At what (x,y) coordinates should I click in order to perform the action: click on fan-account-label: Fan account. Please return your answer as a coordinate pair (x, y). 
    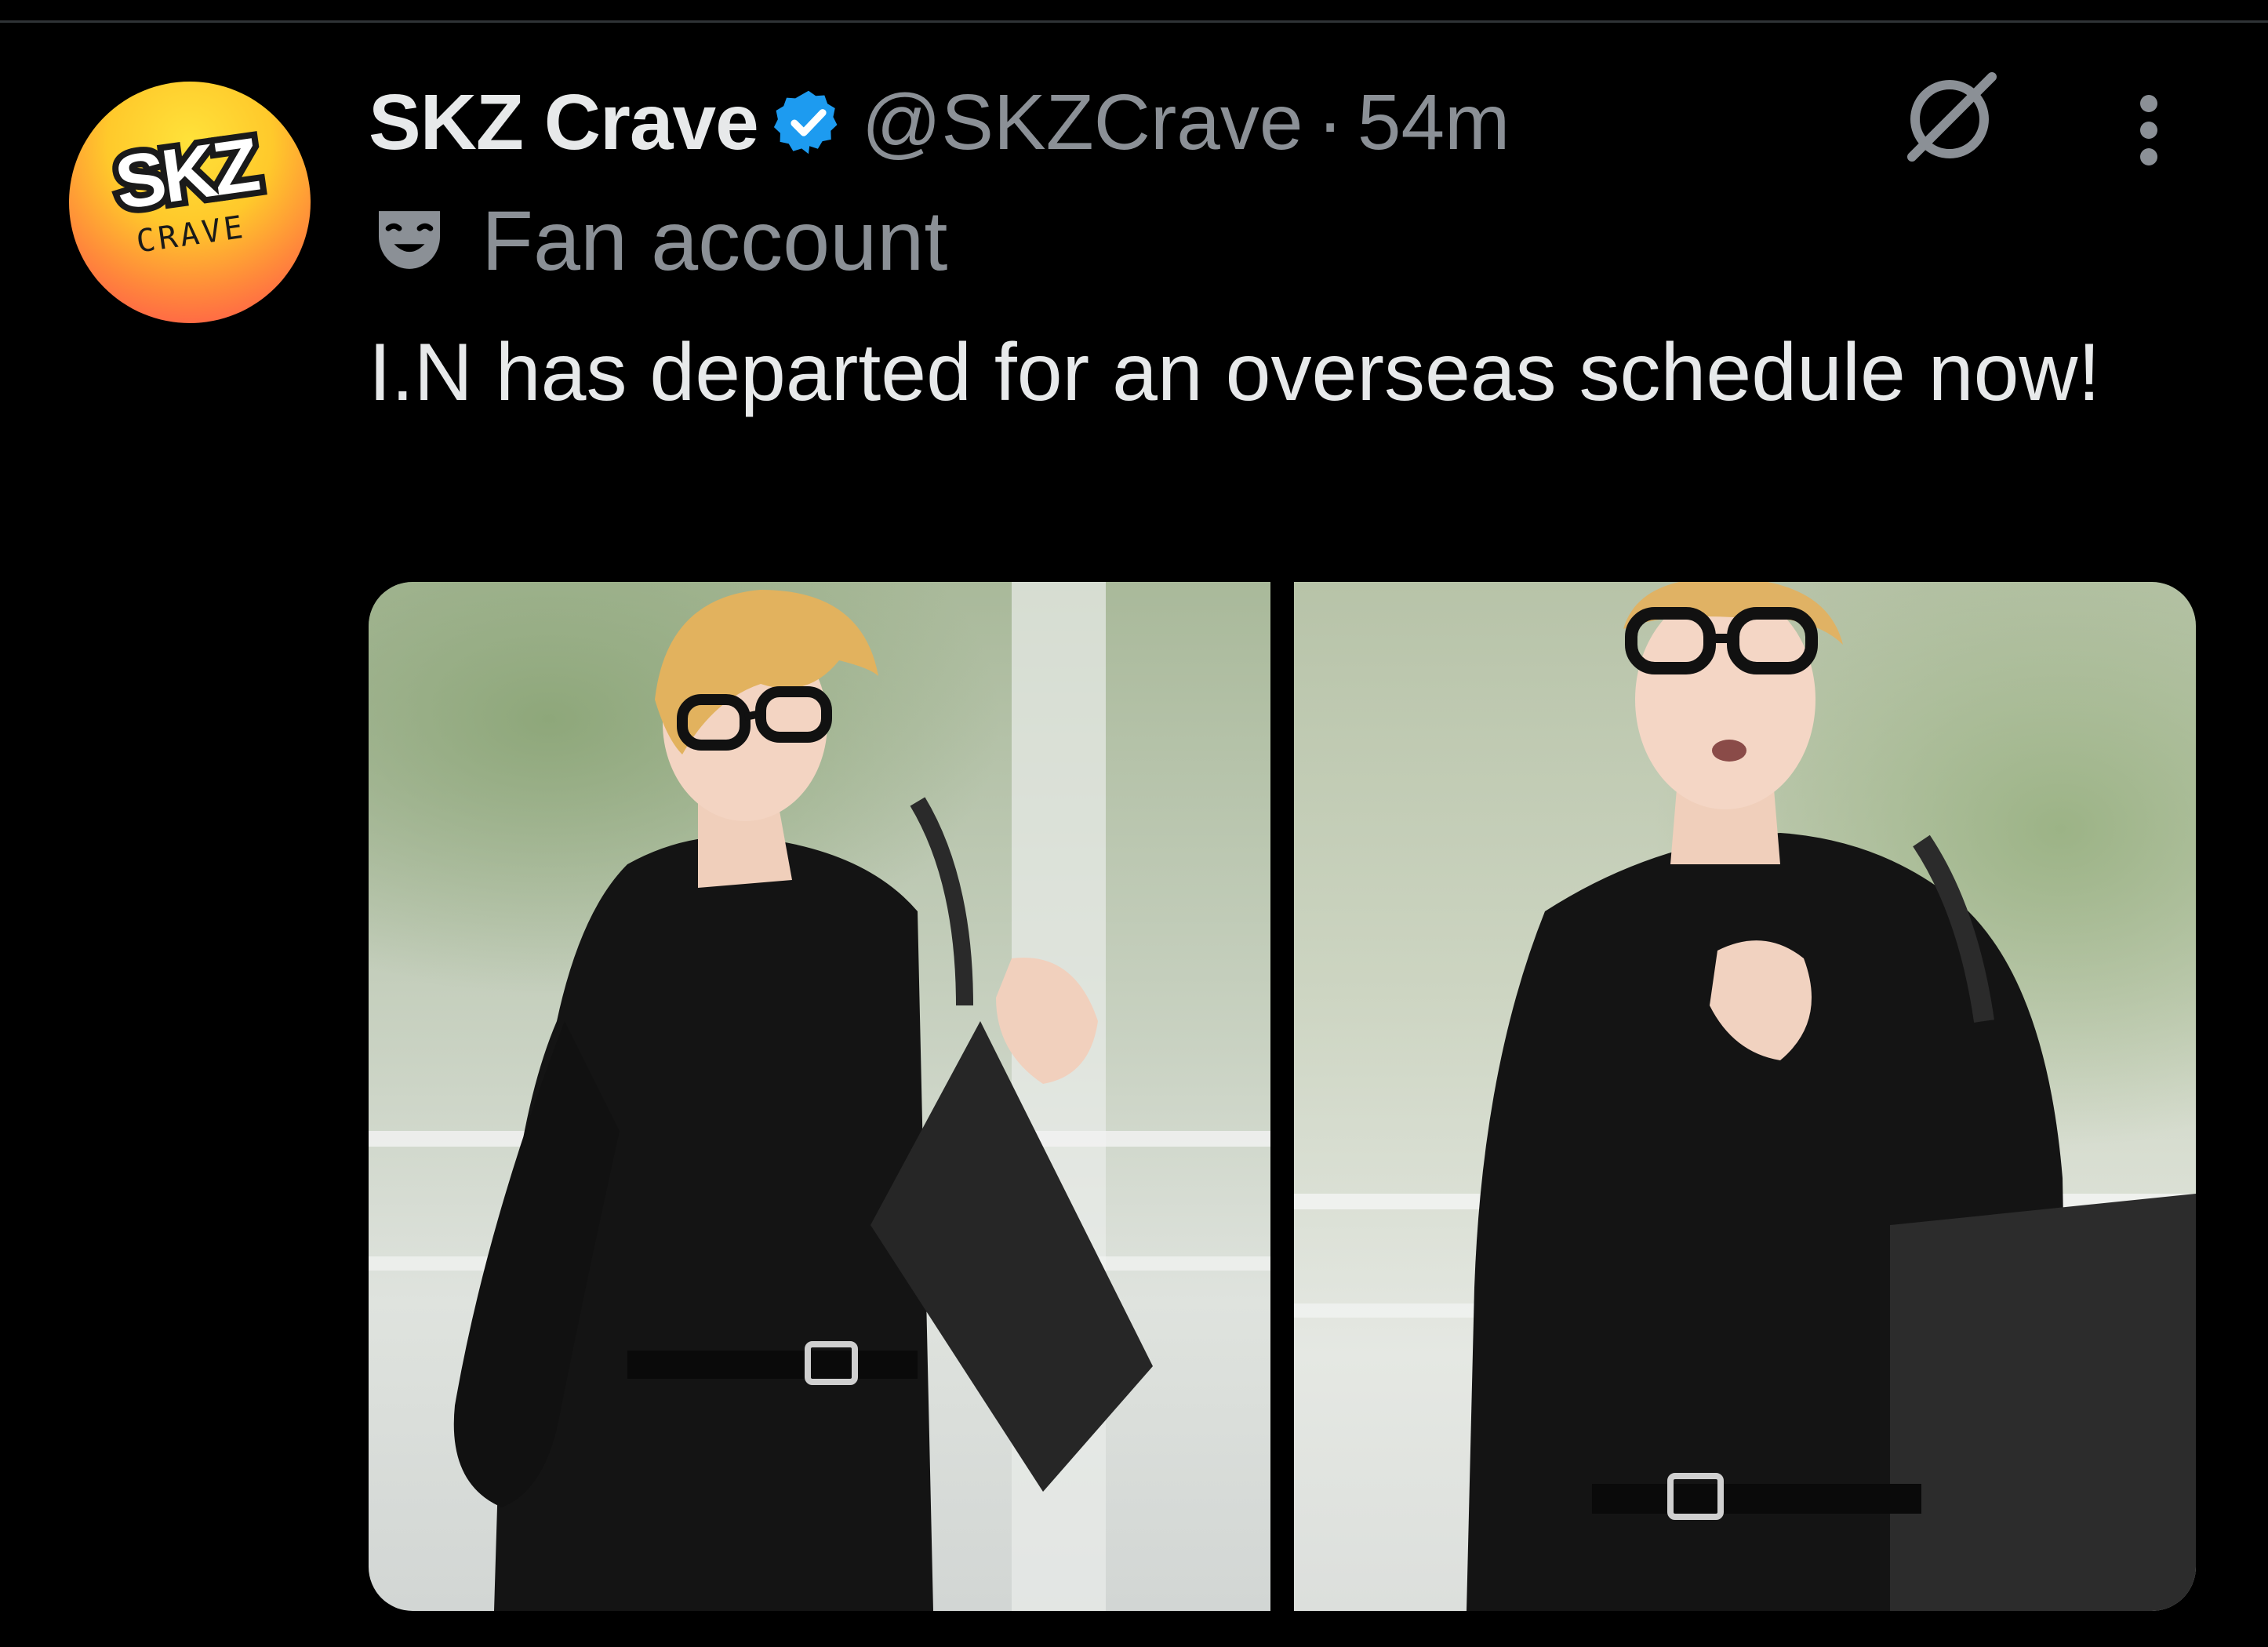
    Looking at the image, I should click on (715, 240).